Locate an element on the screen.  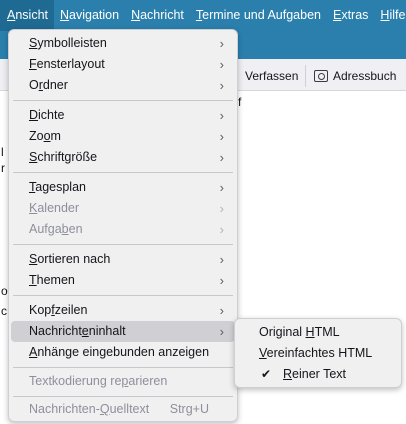
menu-item-font-size: Schriftgröße › is located at coordinates (123, 157).